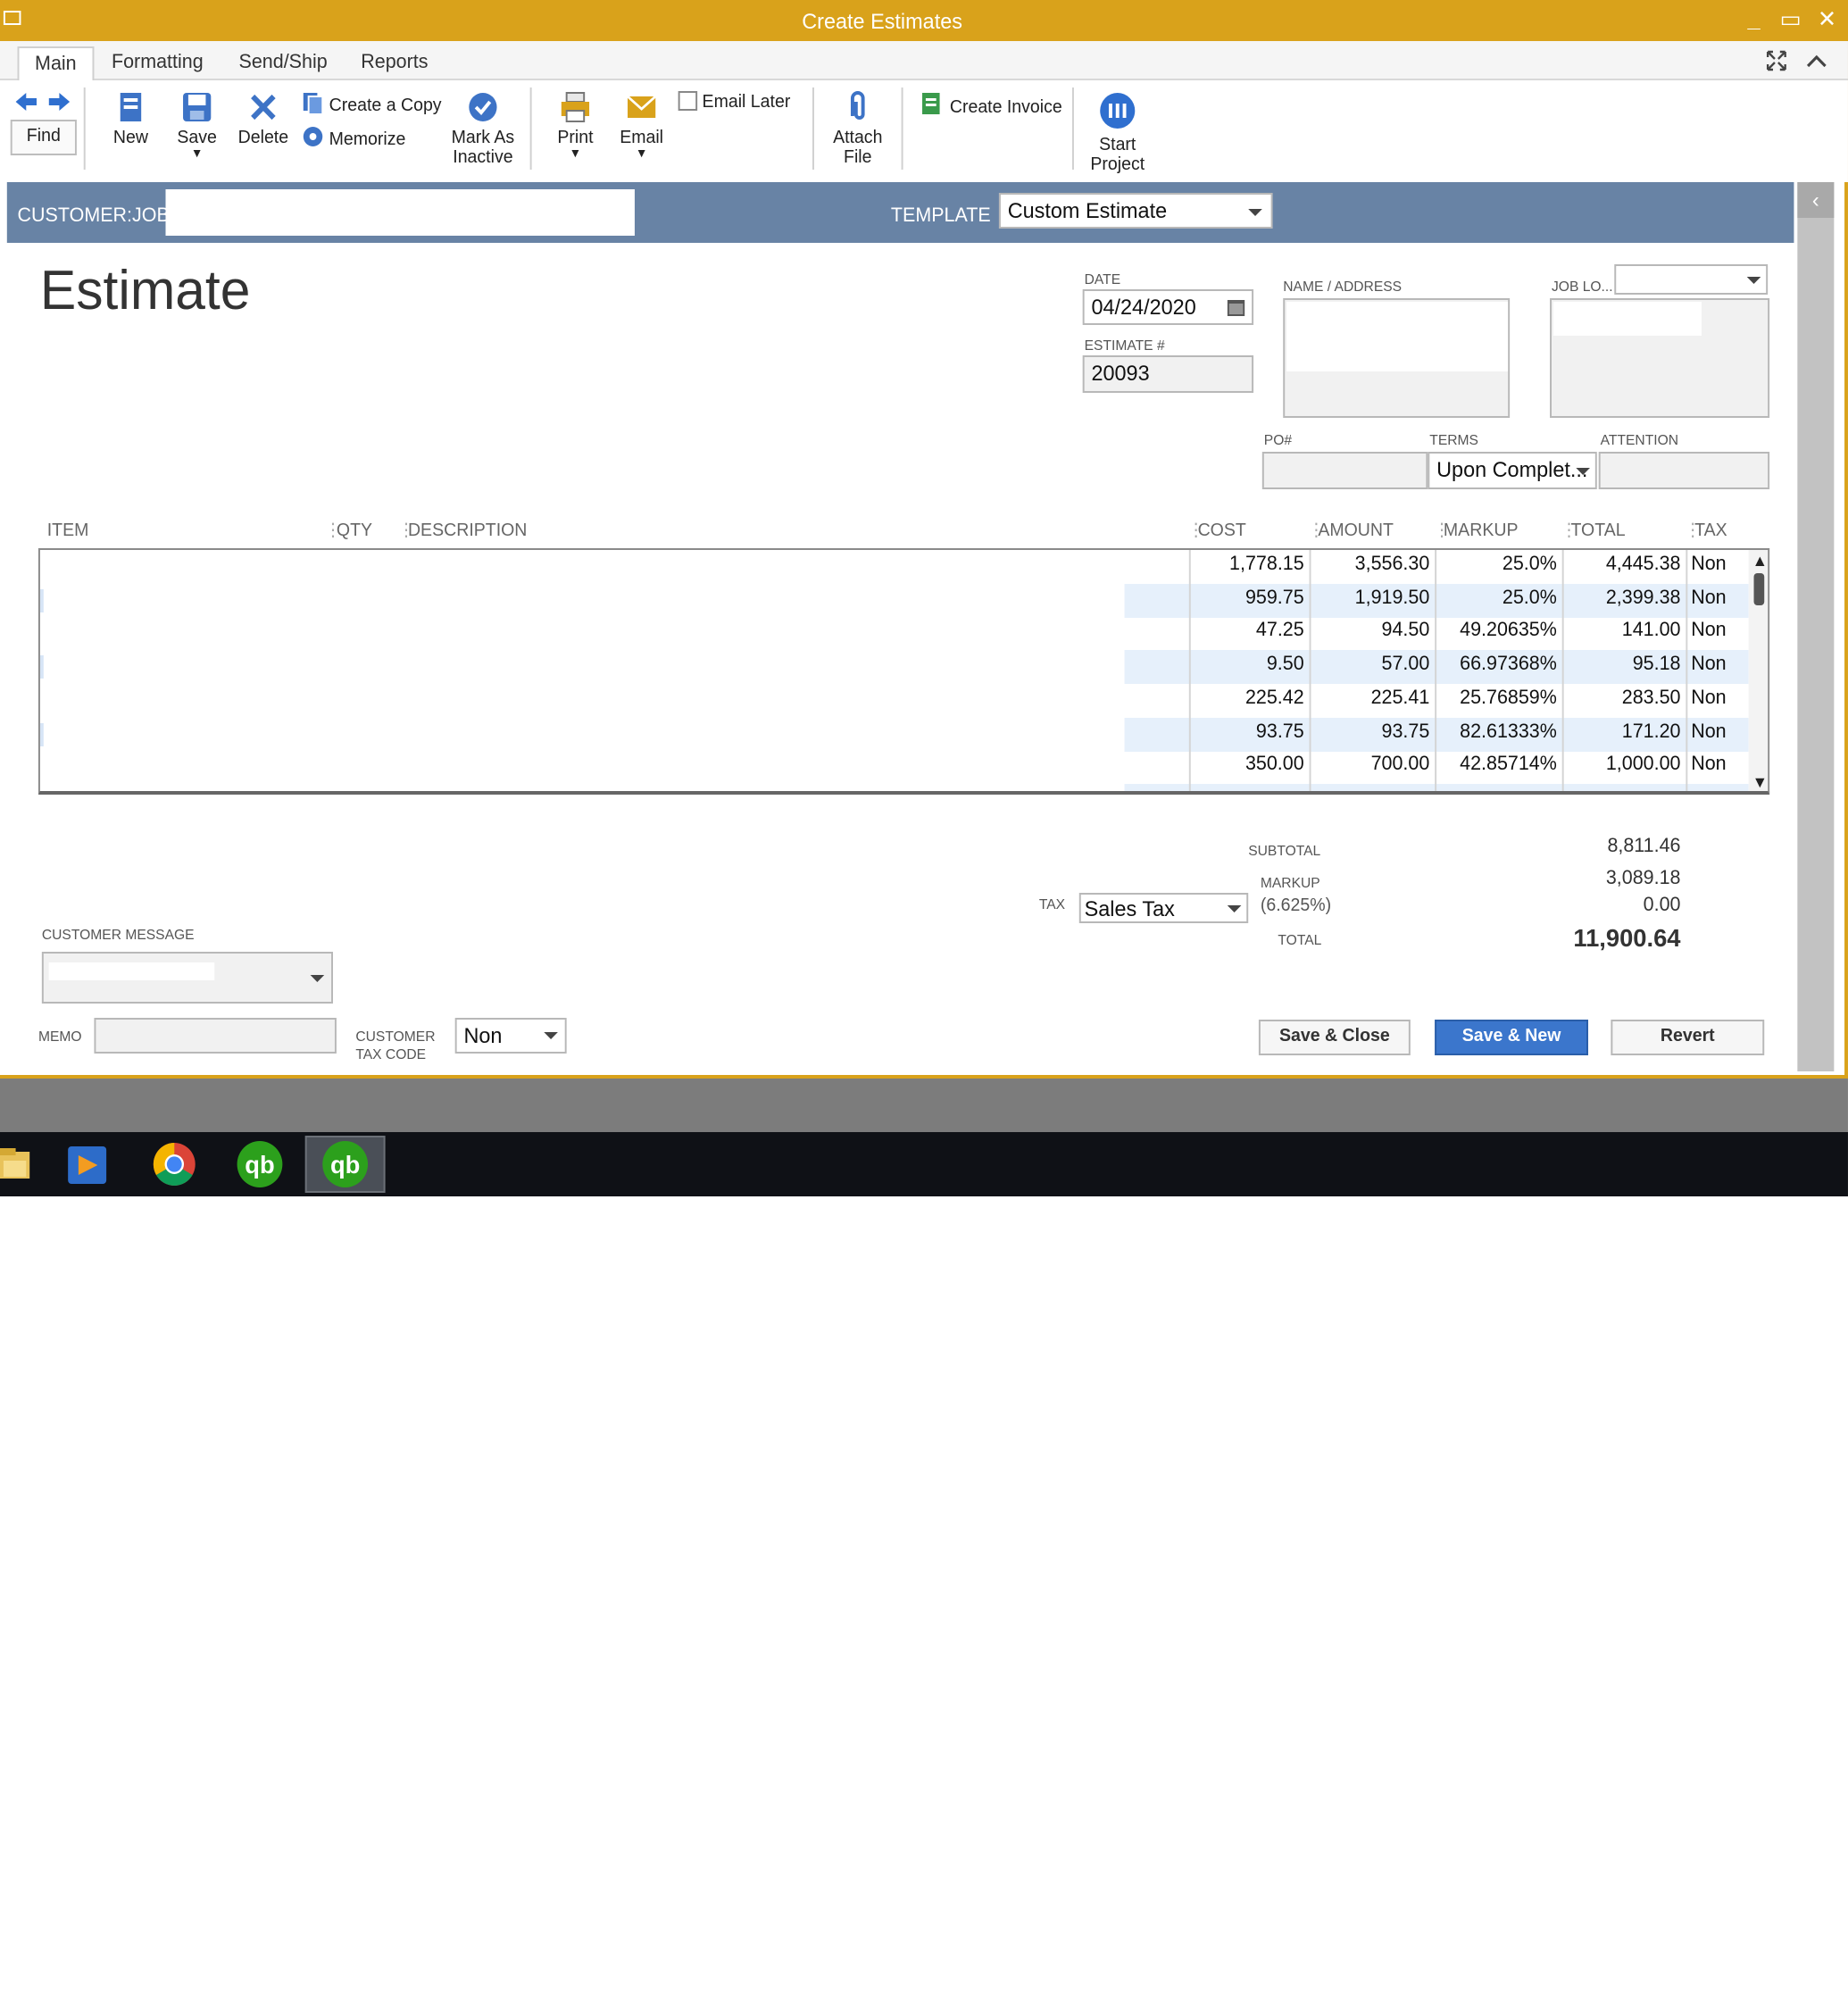 The width and height of the screenshot is (1848, 2016). I want to click on cell-amount: 1,919.50, so click(1392, 597).